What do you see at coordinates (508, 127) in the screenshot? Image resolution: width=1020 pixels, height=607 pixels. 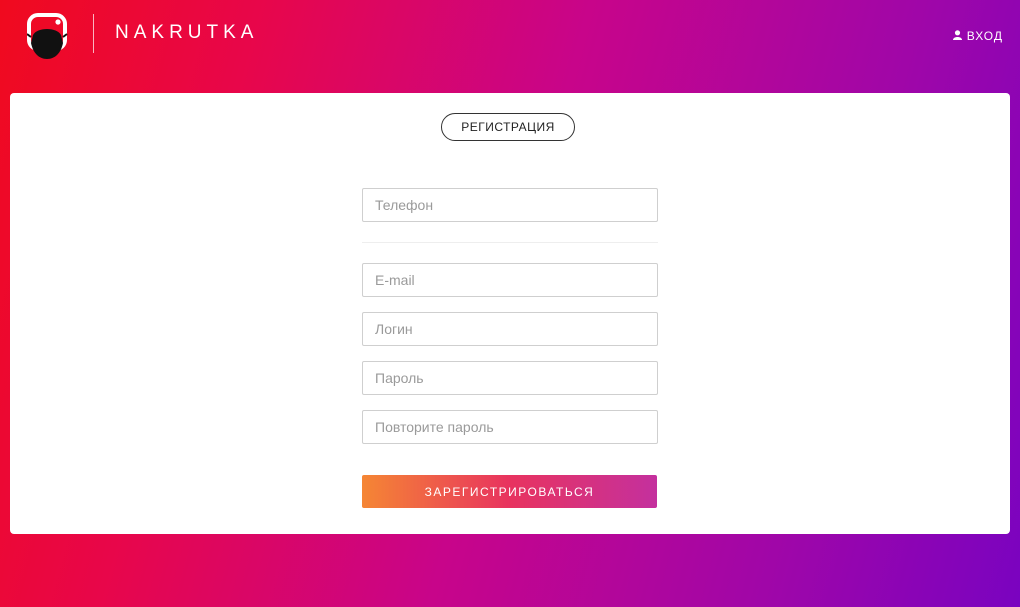 I see `tab-registration: РЕГИСТРАЦИЯ` at bounding box center [508, 127].